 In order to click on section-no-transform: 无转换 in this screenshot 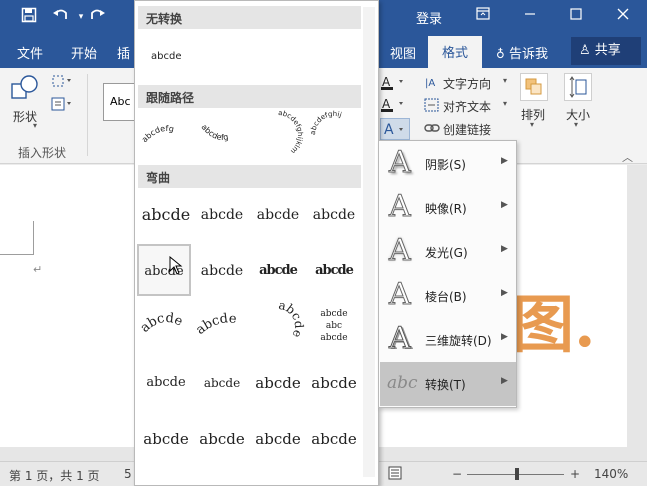, I will do `click(249, 17)`.